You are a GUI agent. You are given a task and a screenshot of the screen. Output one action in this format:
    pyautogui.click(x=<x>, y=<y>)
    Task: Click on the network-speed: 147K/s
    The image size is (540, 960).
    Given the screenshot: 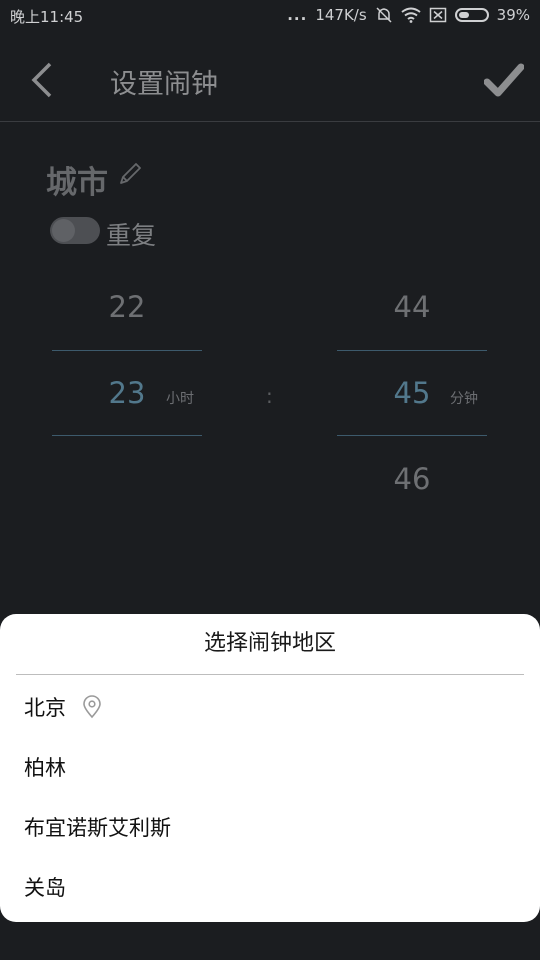 What is the action you would take?
    pyautogui.click(x=341, y=15)
    